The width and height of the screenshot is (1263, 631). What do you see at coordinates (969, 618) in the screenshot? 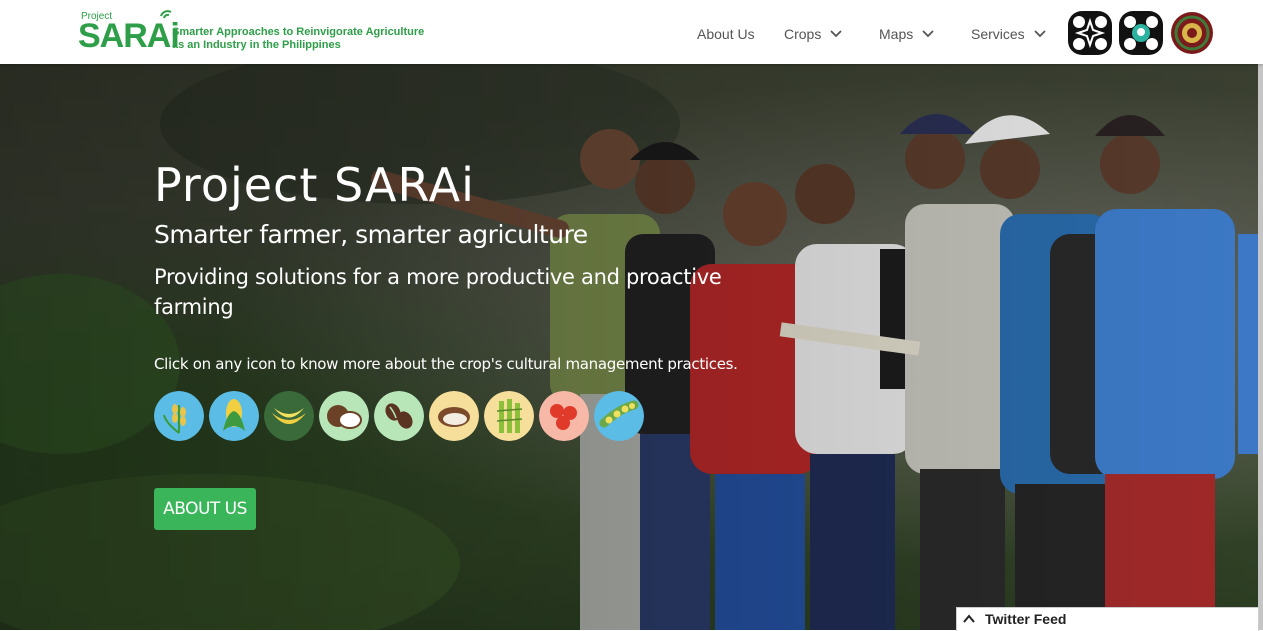
I see `chevron-up-icon` at bounding box center [969, 618].